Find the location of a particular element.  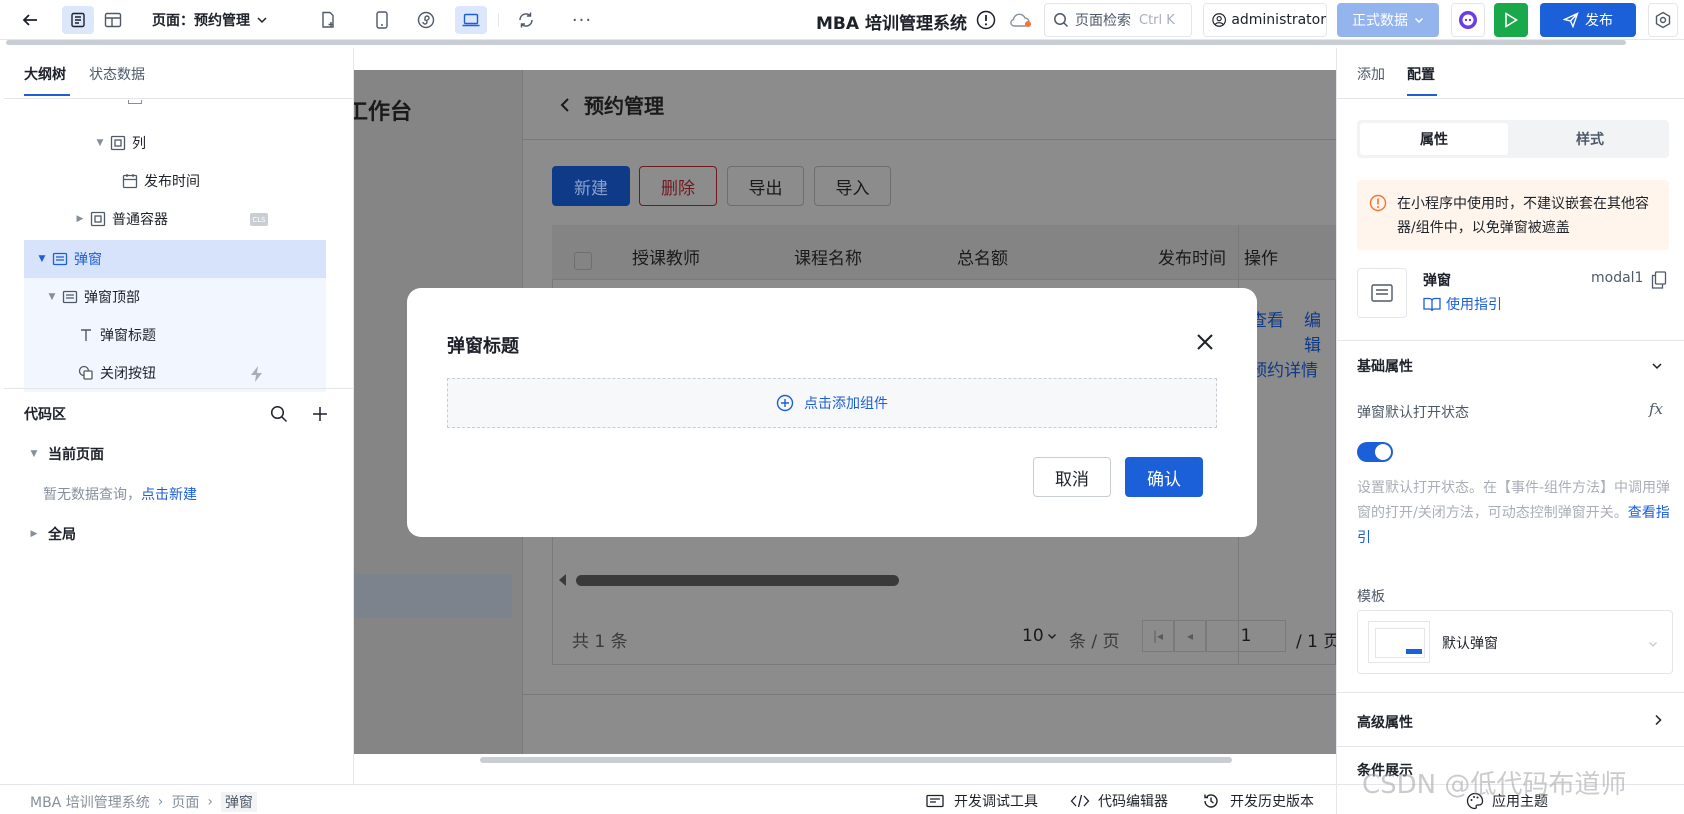

new-button: 新建 is located at coordinates (591, 186).